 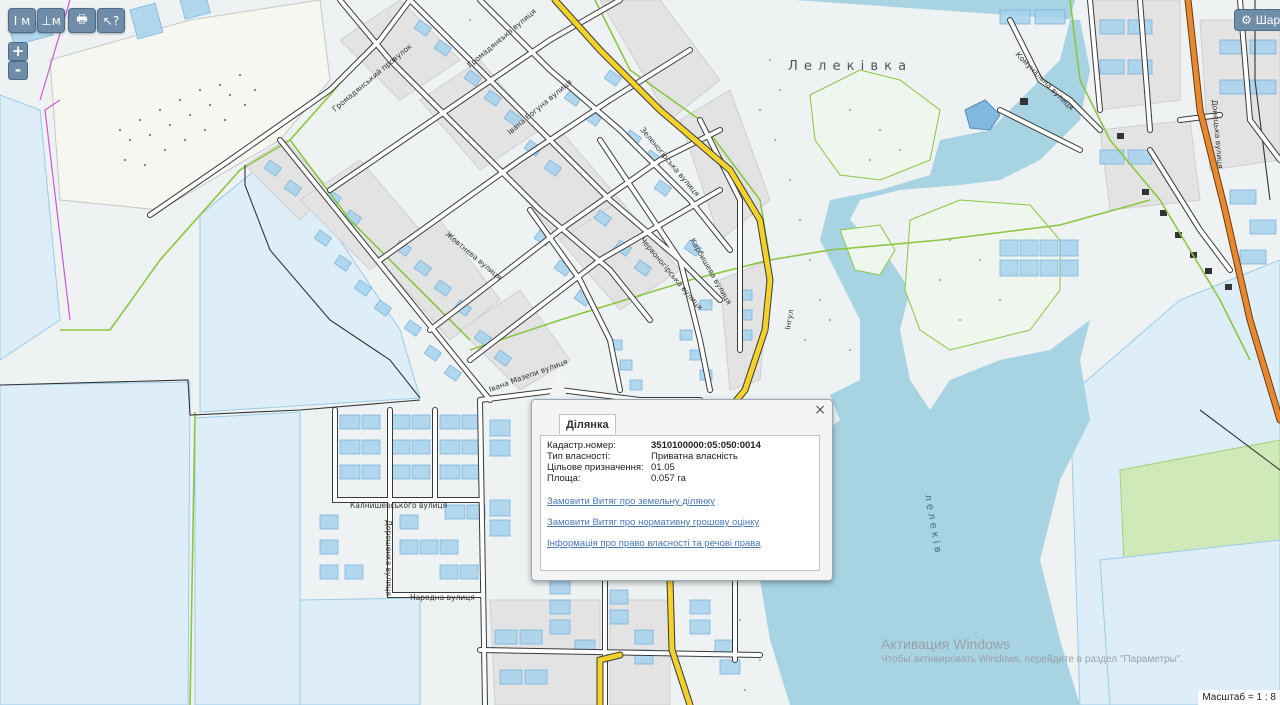 What do you see at coordinates (18, 51) in the screenshot?
I see `zoom-in-button: +` at bounding box center [18, 51].